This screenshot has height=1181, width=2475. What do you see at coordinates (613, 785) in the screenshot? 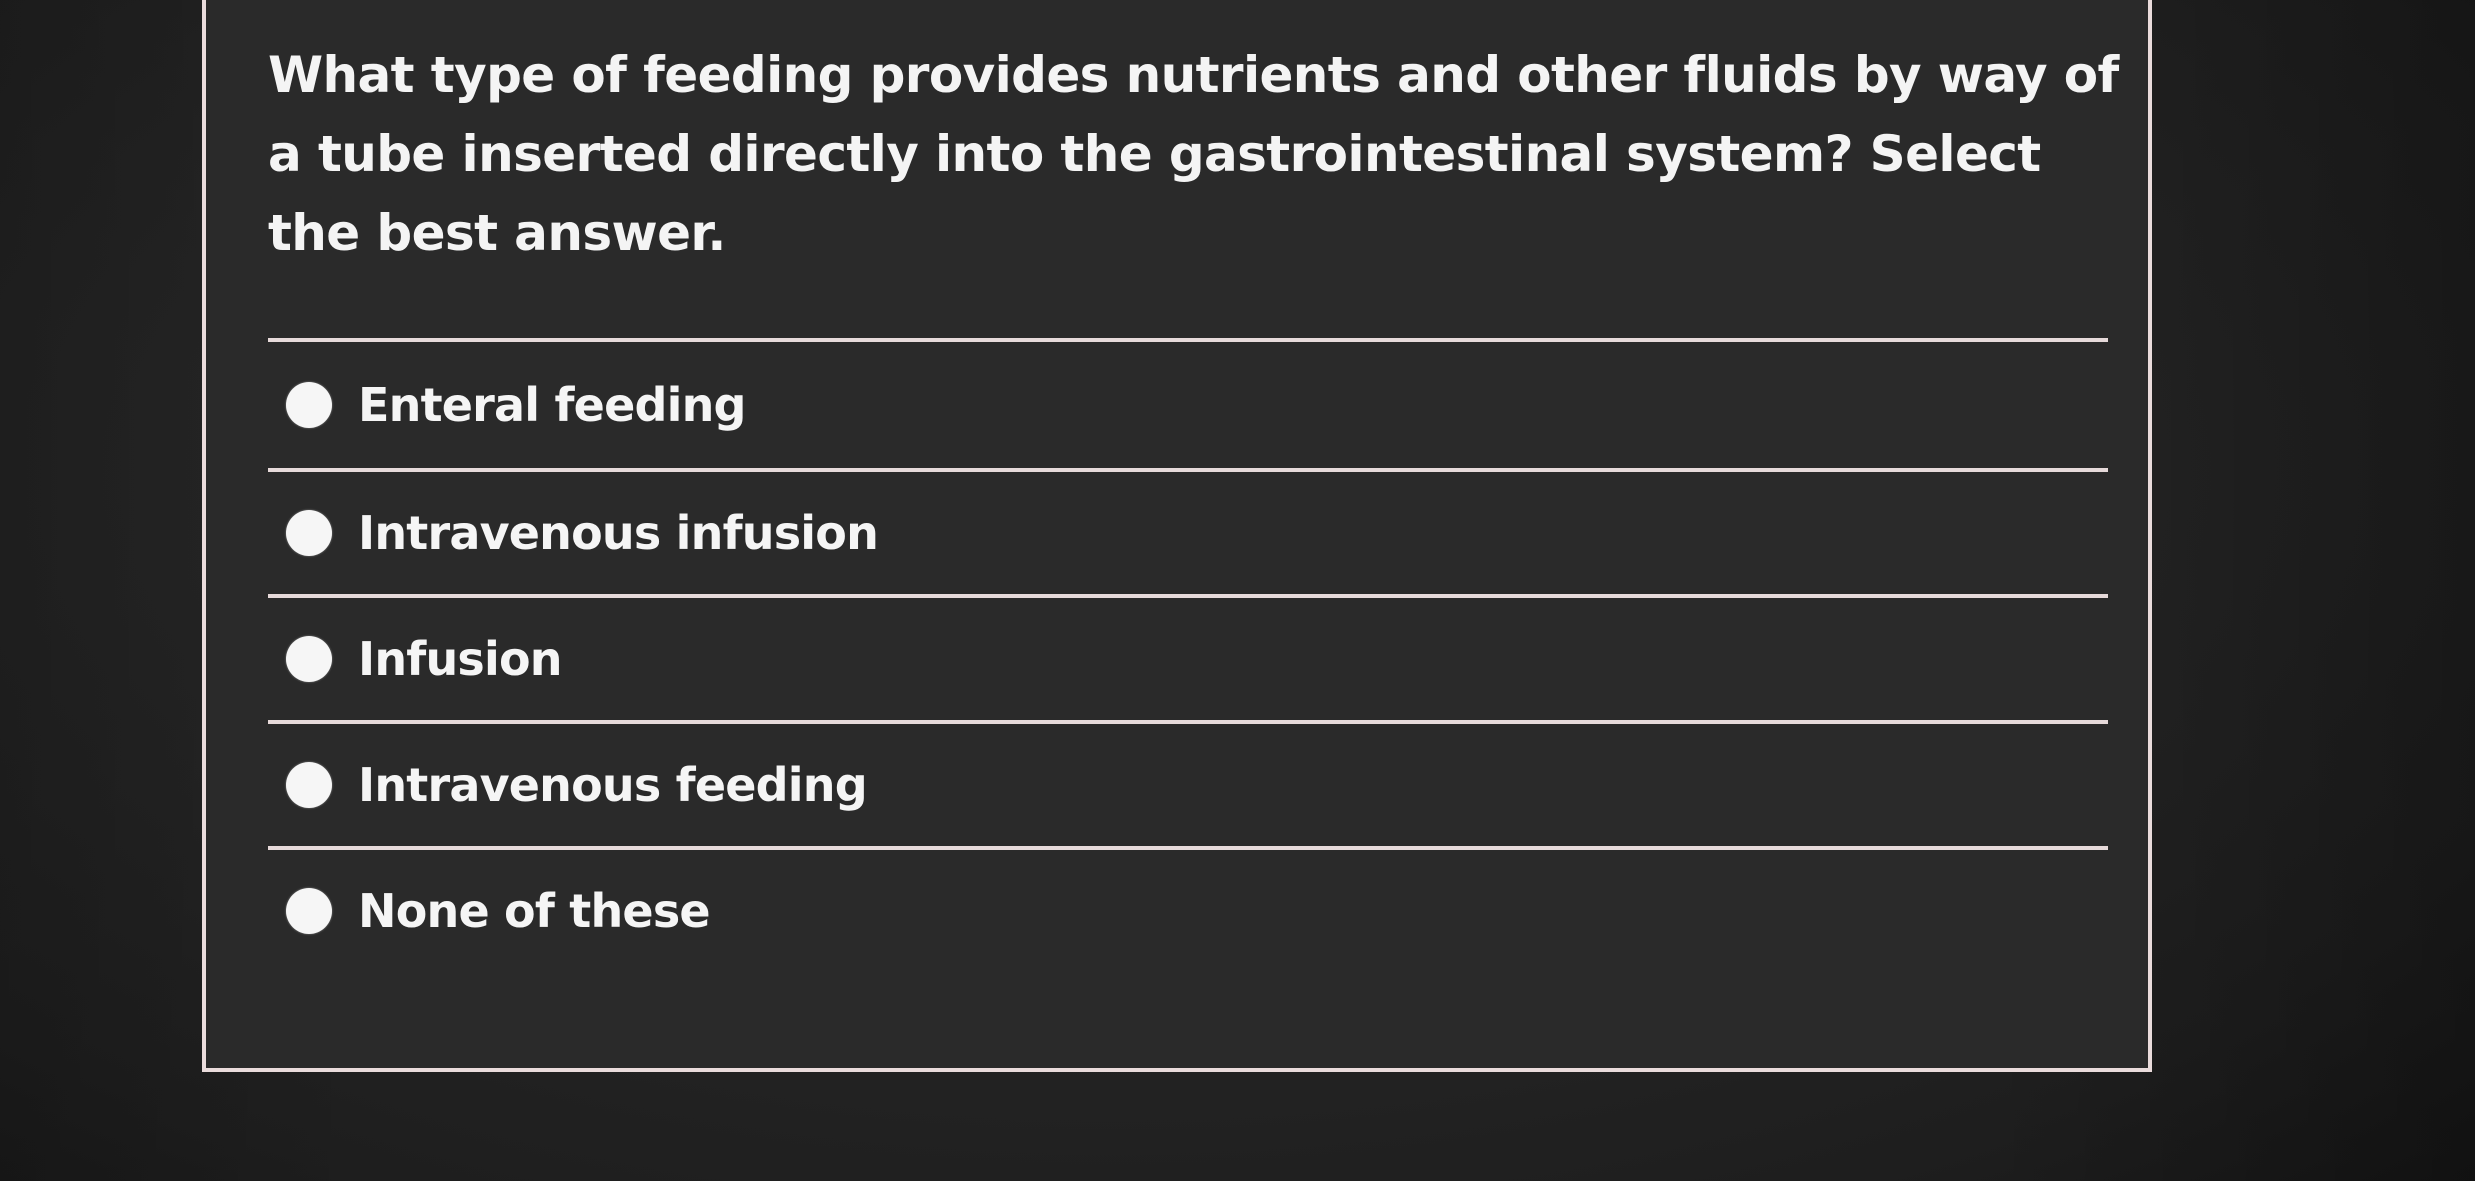
I see `option-label: Intravenous feeding` at bounding box center [613, 785].